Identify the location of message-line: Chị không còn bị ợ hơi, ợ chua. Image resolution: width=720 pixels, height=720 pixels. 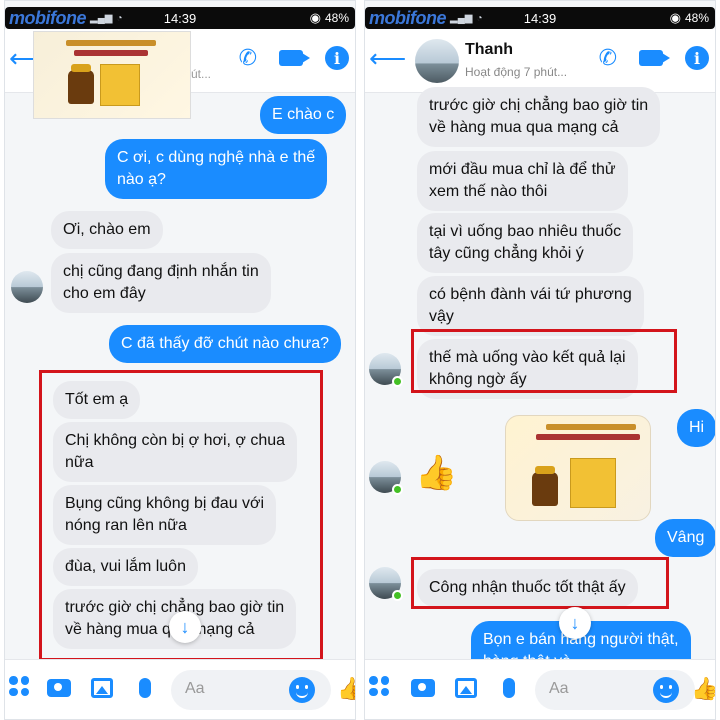
(175, 440).